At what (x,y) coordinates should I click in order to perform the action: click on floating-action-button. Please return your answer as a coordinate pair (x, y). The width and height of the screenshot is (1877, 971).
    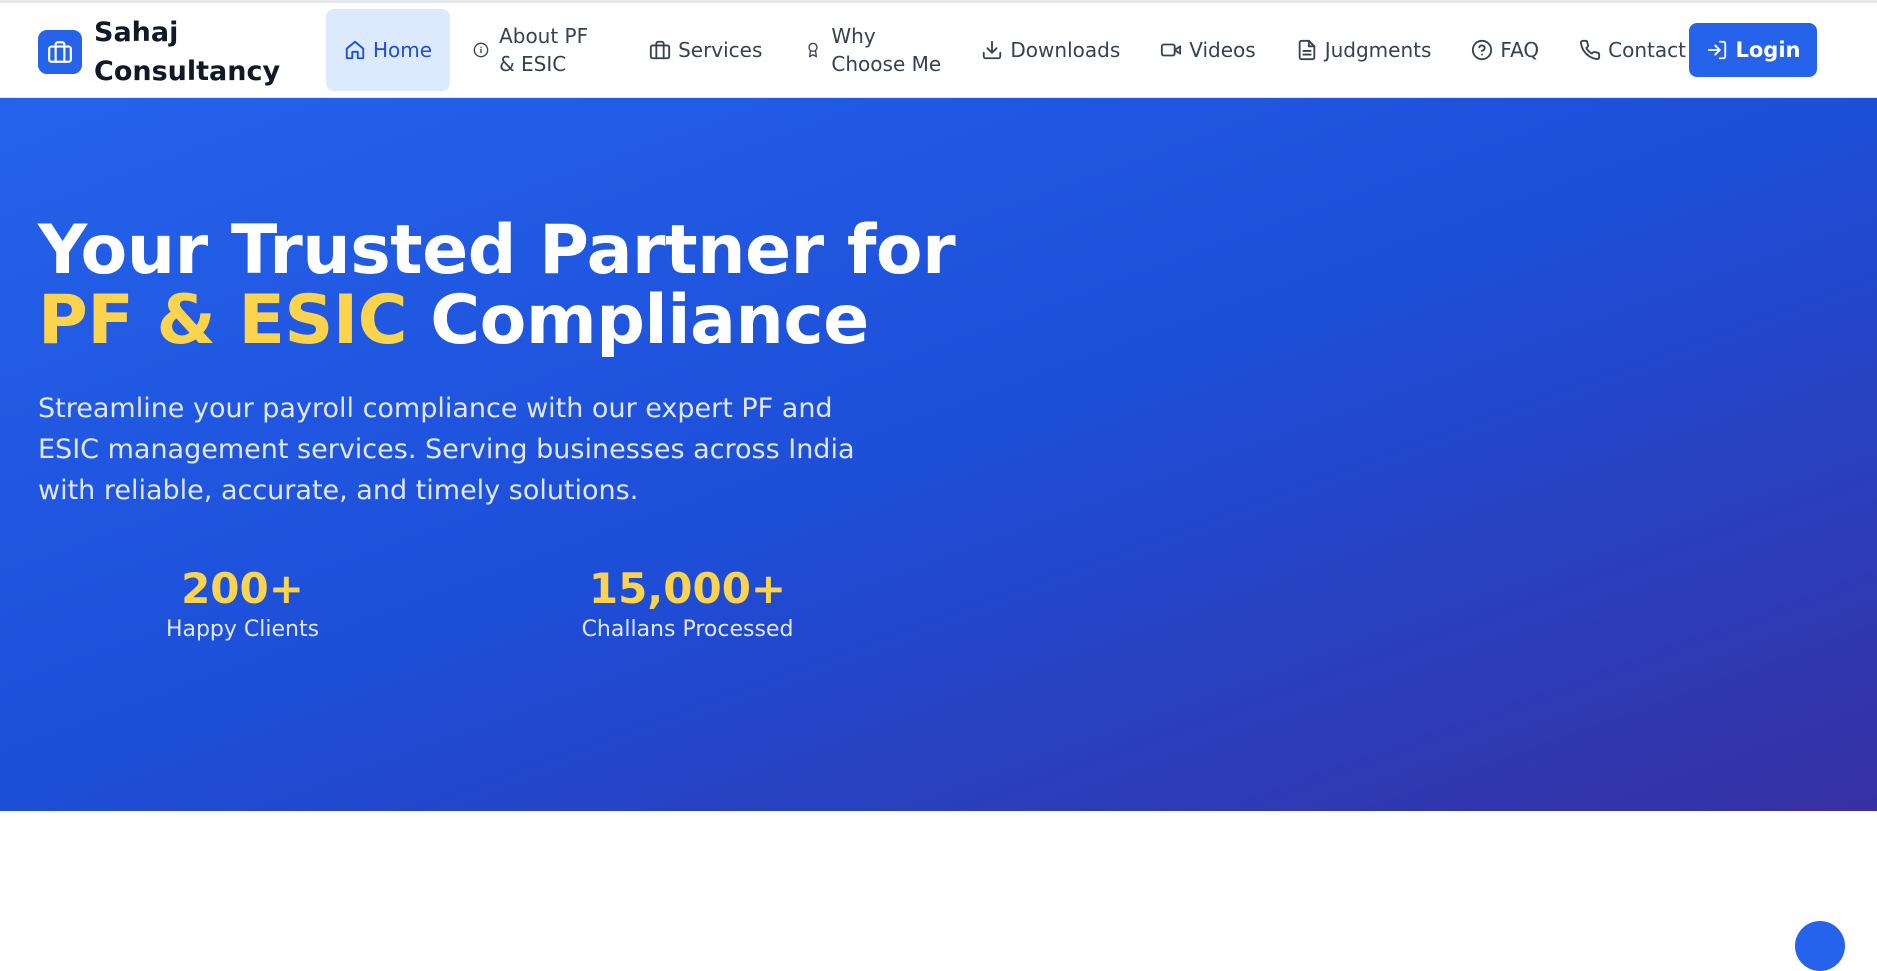
    Looking at the image, I should click on (1820, 946).